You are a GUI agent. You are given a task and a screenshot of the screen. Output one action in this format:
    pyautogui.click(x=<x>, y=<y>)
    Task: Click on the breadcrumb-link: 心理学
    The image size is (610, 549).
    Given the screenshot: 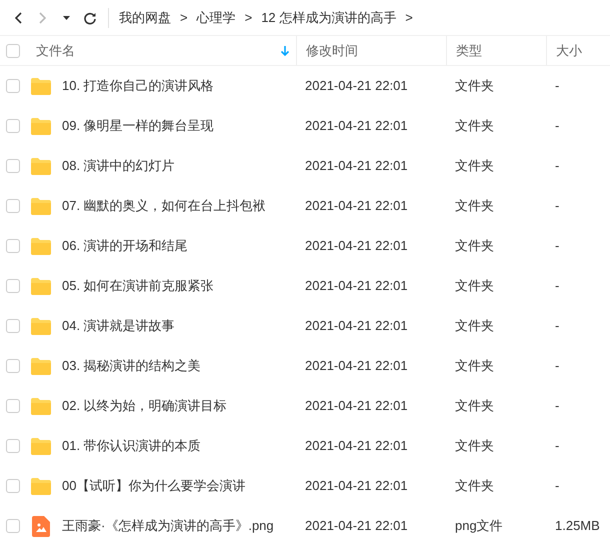 What is the action you would take?
    pyautogui.click(x=216, y=18)
    